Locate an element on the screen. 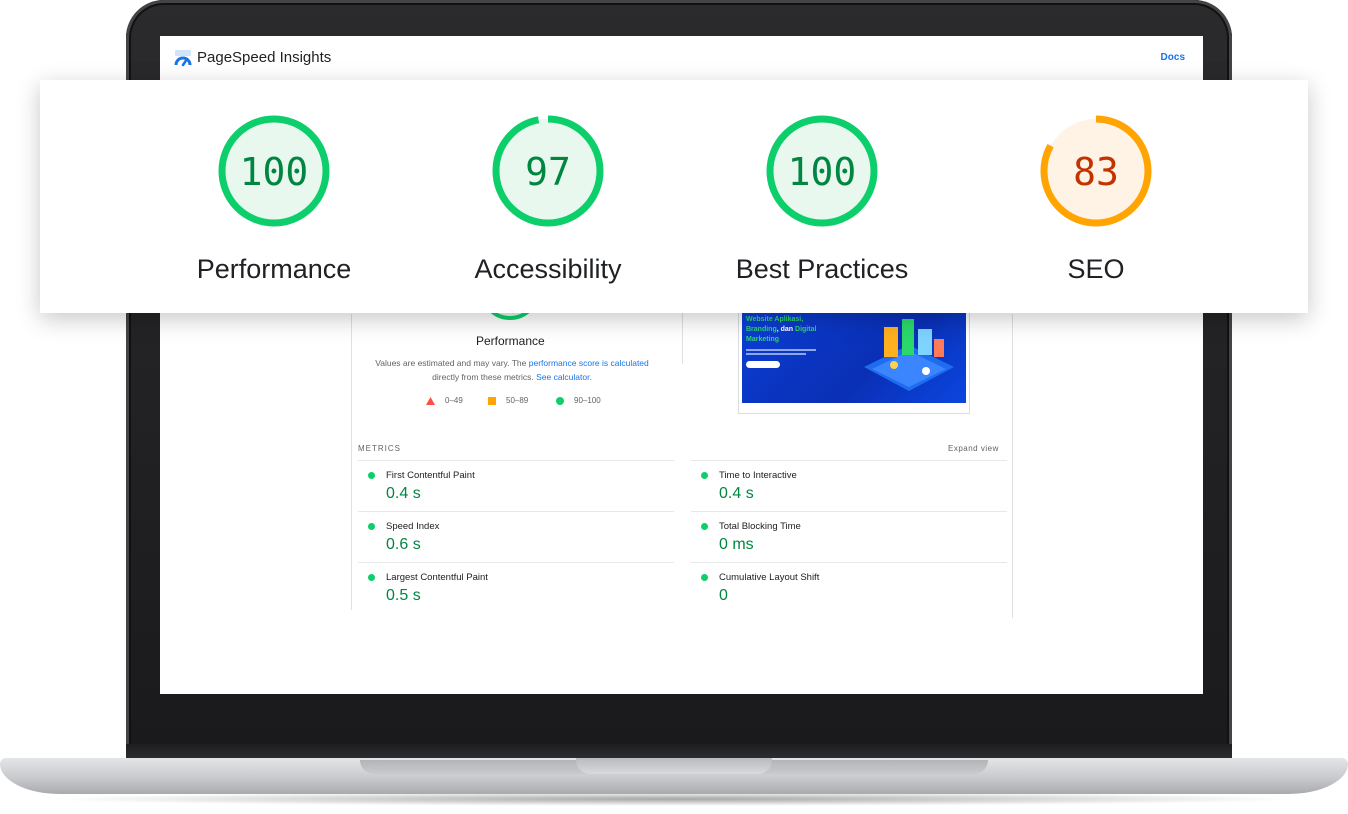 This screenshot has height=814, width=1348. accessibility-score: 97 is located at coordinates (548, 172).